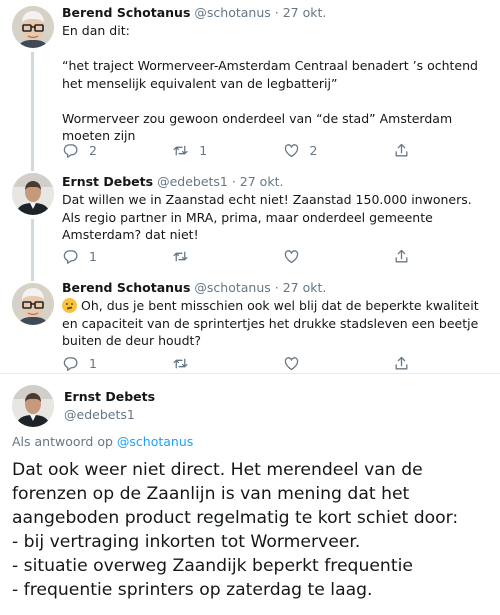 The width and height of the screenshot is (500, 615). I want to click on tweet-header: Ernst Debets @edebets1 · 27 okt., so click(271, 182).